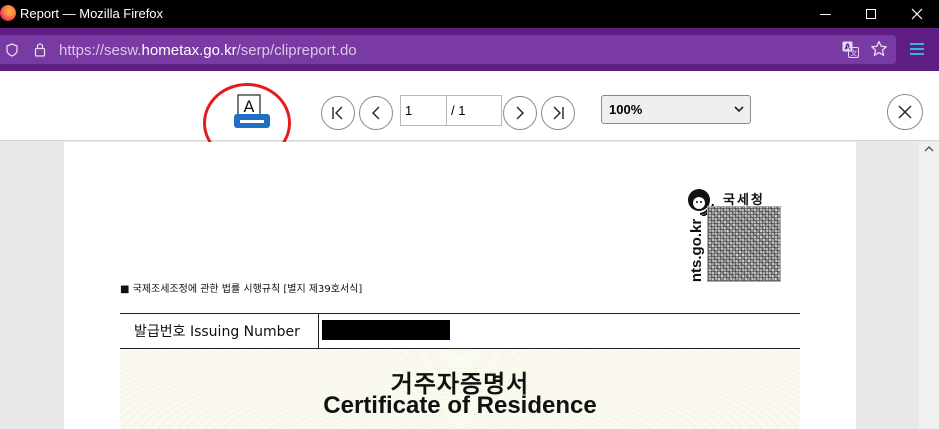  I want to click on zoom-value: 100%, so click(626, 109).